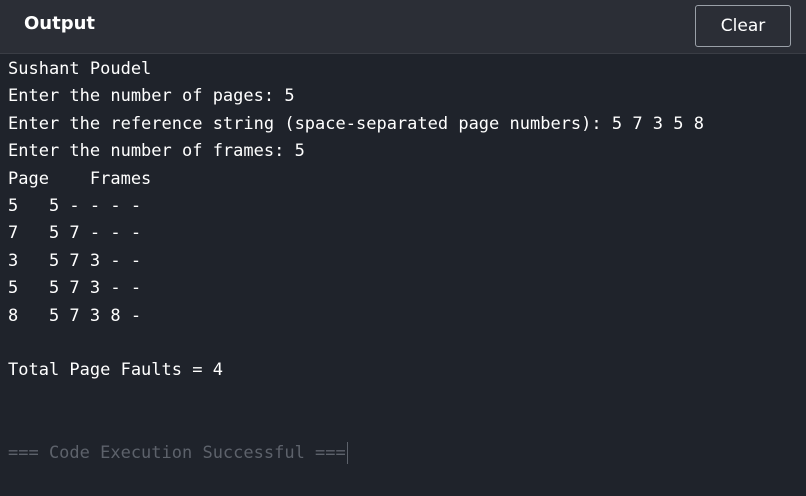 The image size is (806, 496). What do you see at coordinates (75, 233) in the screenshot?
I see `output-line: 7 5 7 - - -` at bounding box center [75, 233].